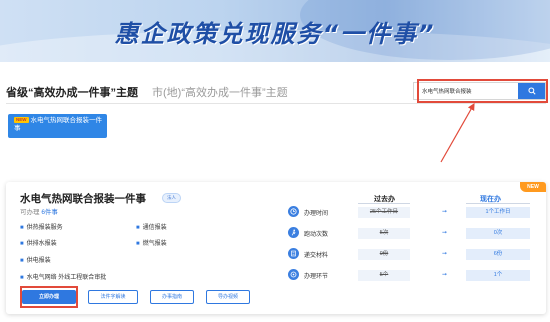  I want to click on list-item: ■ 供电报装, so click(35, 259).